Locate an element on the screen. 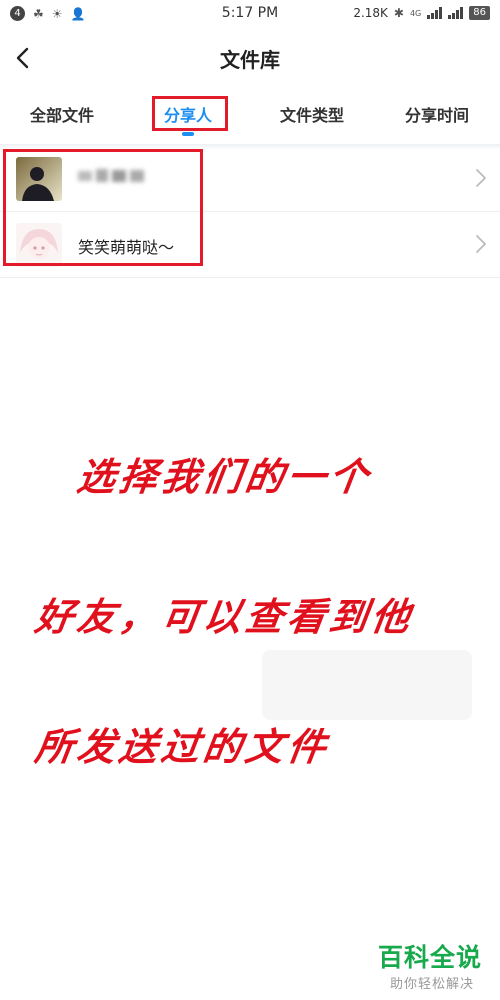 This screenshot has height=1000, width=500. status-bar: 4 ☘ ☀ 👤 5:17 PM 2.18K ✱ 4G 86 is located at coordinates (250, 14).